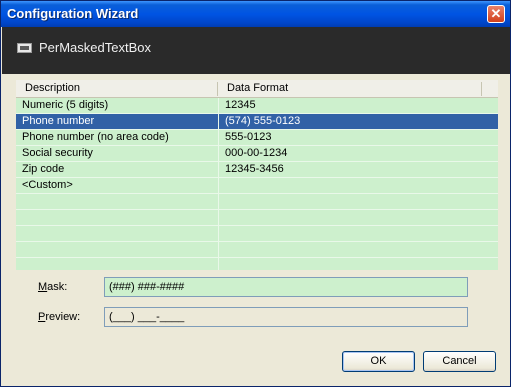 This screenshot has width=511, height=387. I want to click on mask-label: Mask:, so click(53, 287).